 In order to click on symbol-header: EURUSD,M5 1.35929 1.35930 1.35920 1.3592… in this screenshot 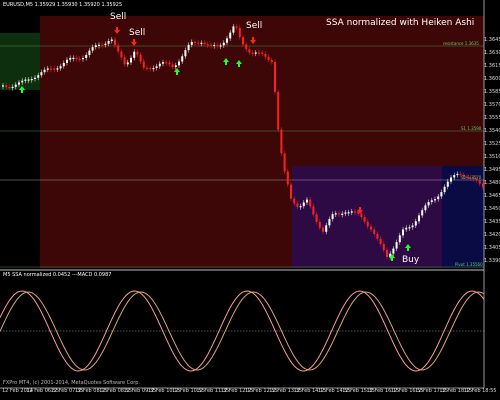, I will do `click(63, 5)`.